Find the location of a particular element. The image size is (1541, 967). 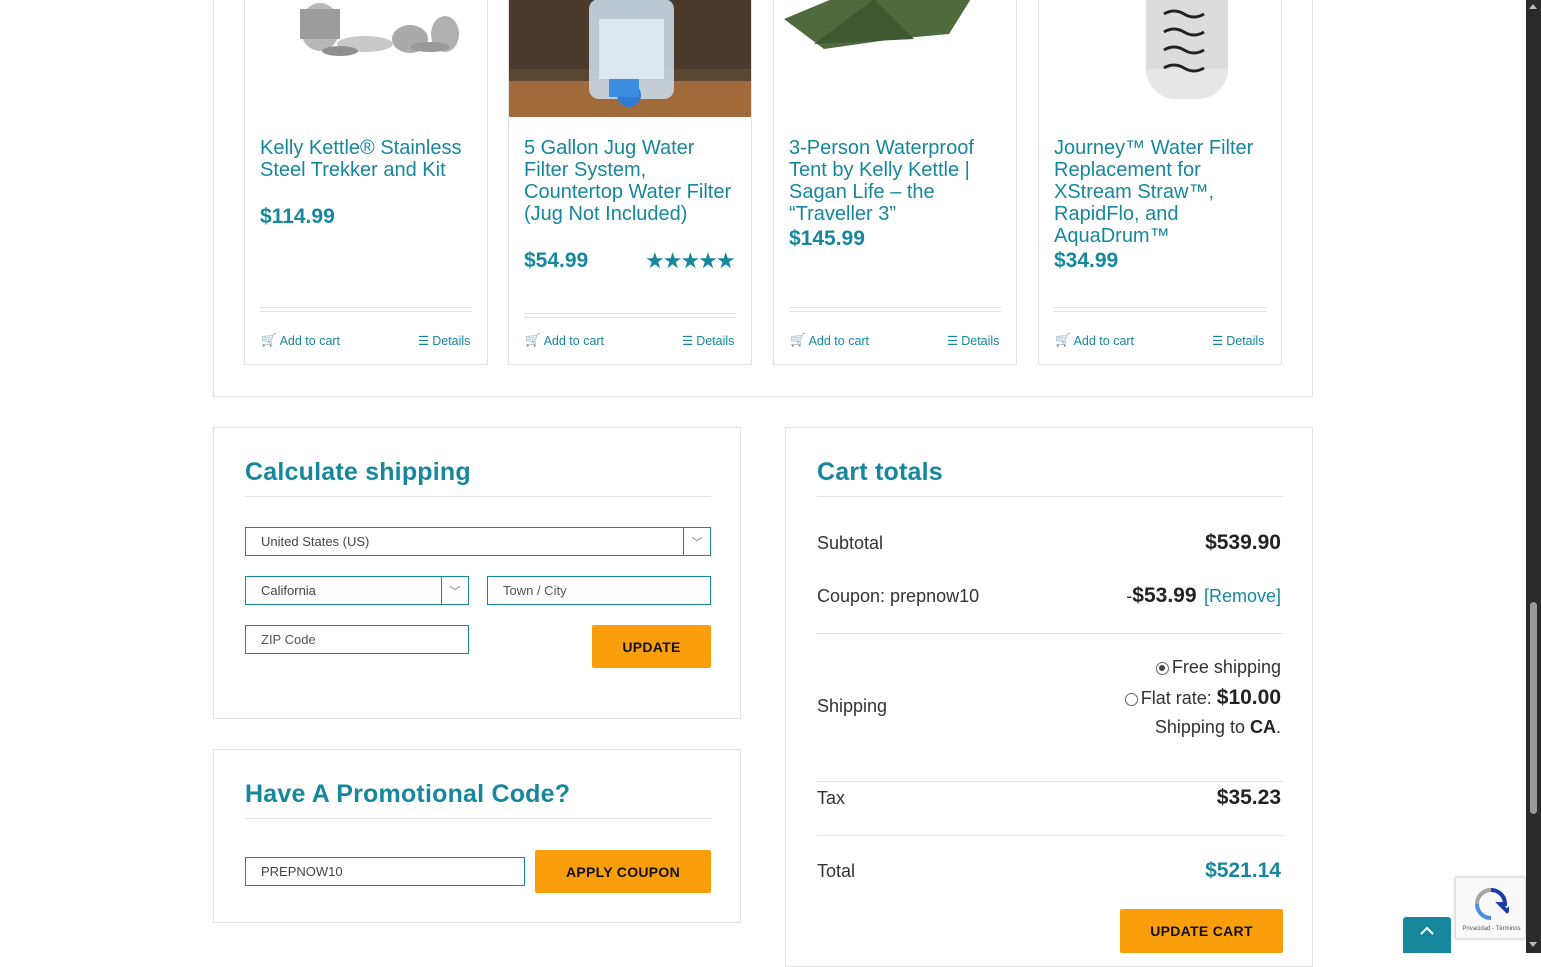

subtotal-label: Subtotal is located at coordinates (850, 543).